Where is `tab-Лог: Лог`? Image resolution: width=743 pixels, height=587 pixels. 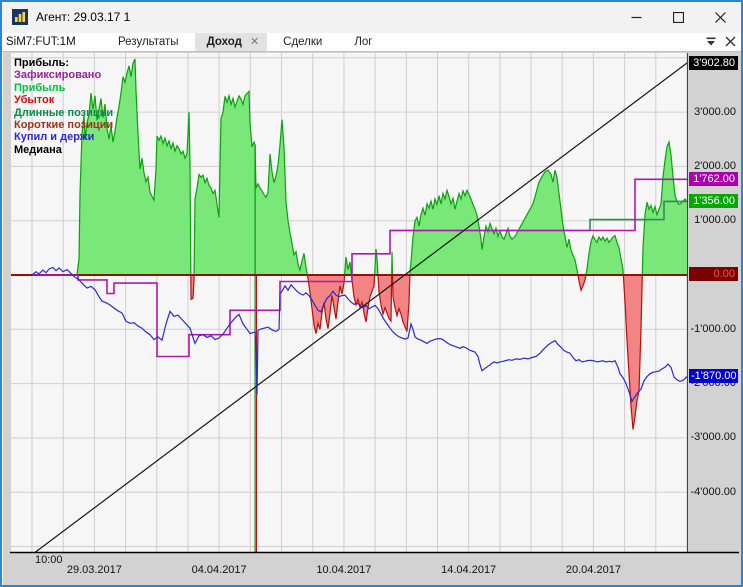 tab-Лог: Лог is located at coordinates (363, 42).